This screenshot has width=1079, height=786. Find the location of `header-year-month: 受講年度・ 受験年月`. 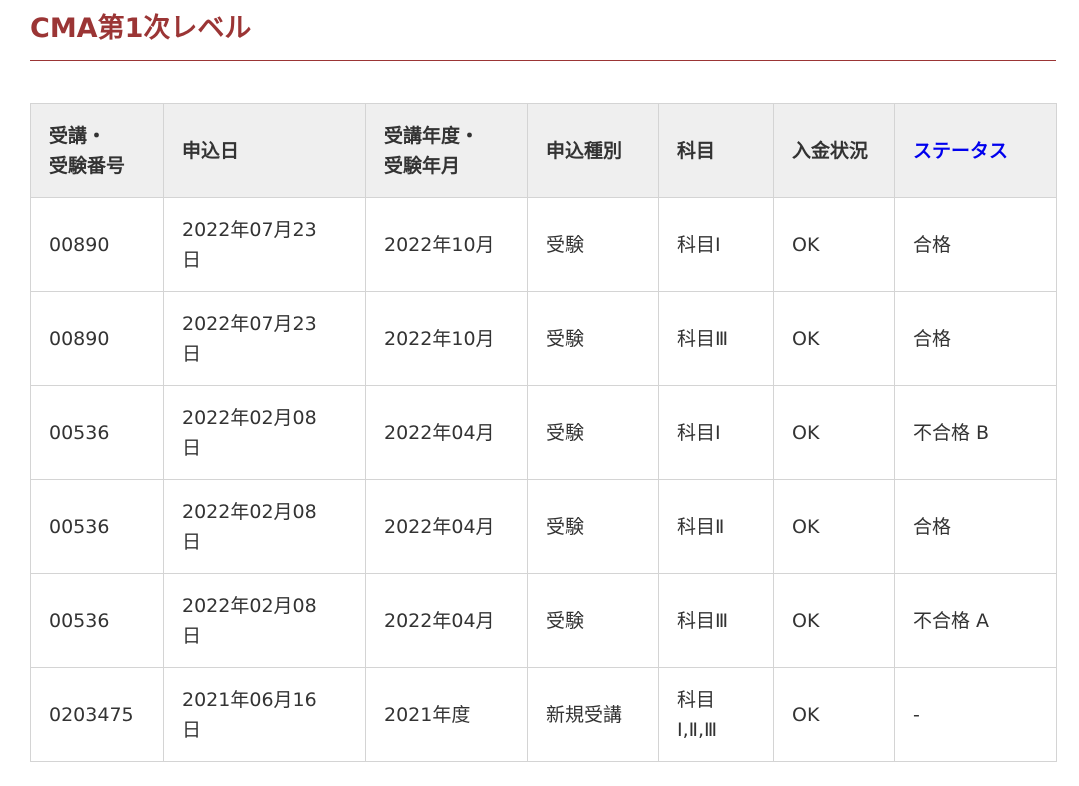

header-year-month: 受講年度・ 受験年月 is located at coordinates (446, 150).